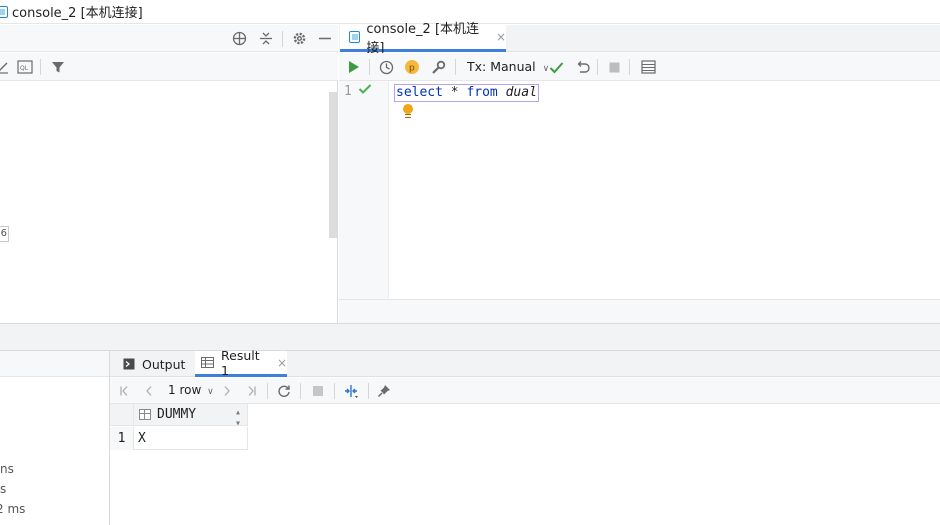 Image resolution: width=940 pixels, height=525 pixels. Describe the element at coordinates (129, 364) in the screenshot. I see `console-output-icon` at that location.